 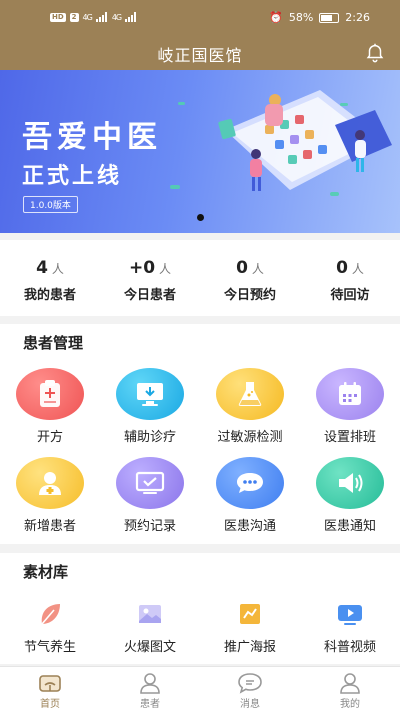 What do you see at coordinates (149, 647) in the screenshot?
I see `grid-item-label: 火爆图文` at bounding box center [149, 647].